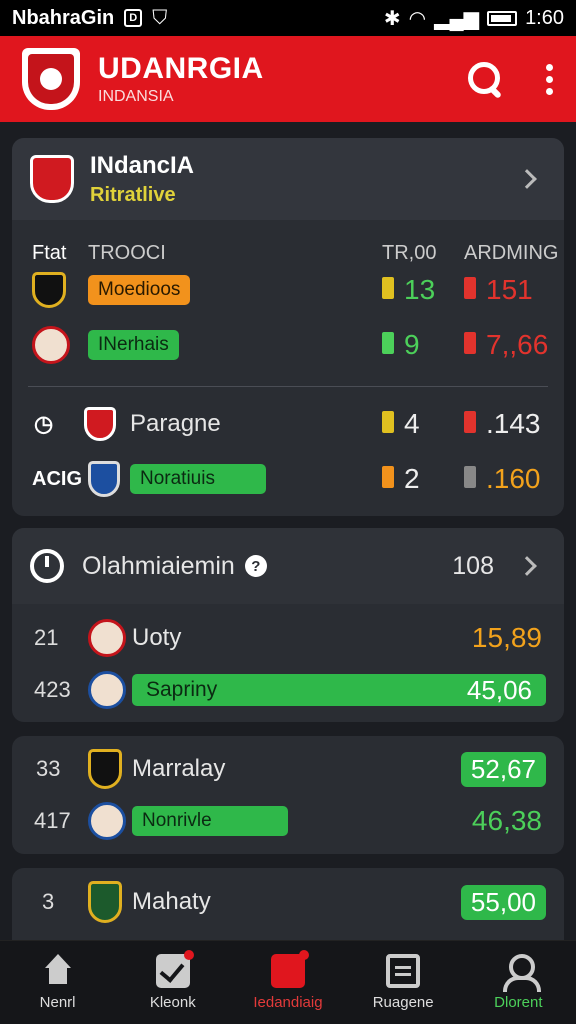  What do you see at coordinates (181, 68) in the screenshot?
I see `app-title: UDANRGIA` at bounding box center [181, 68].